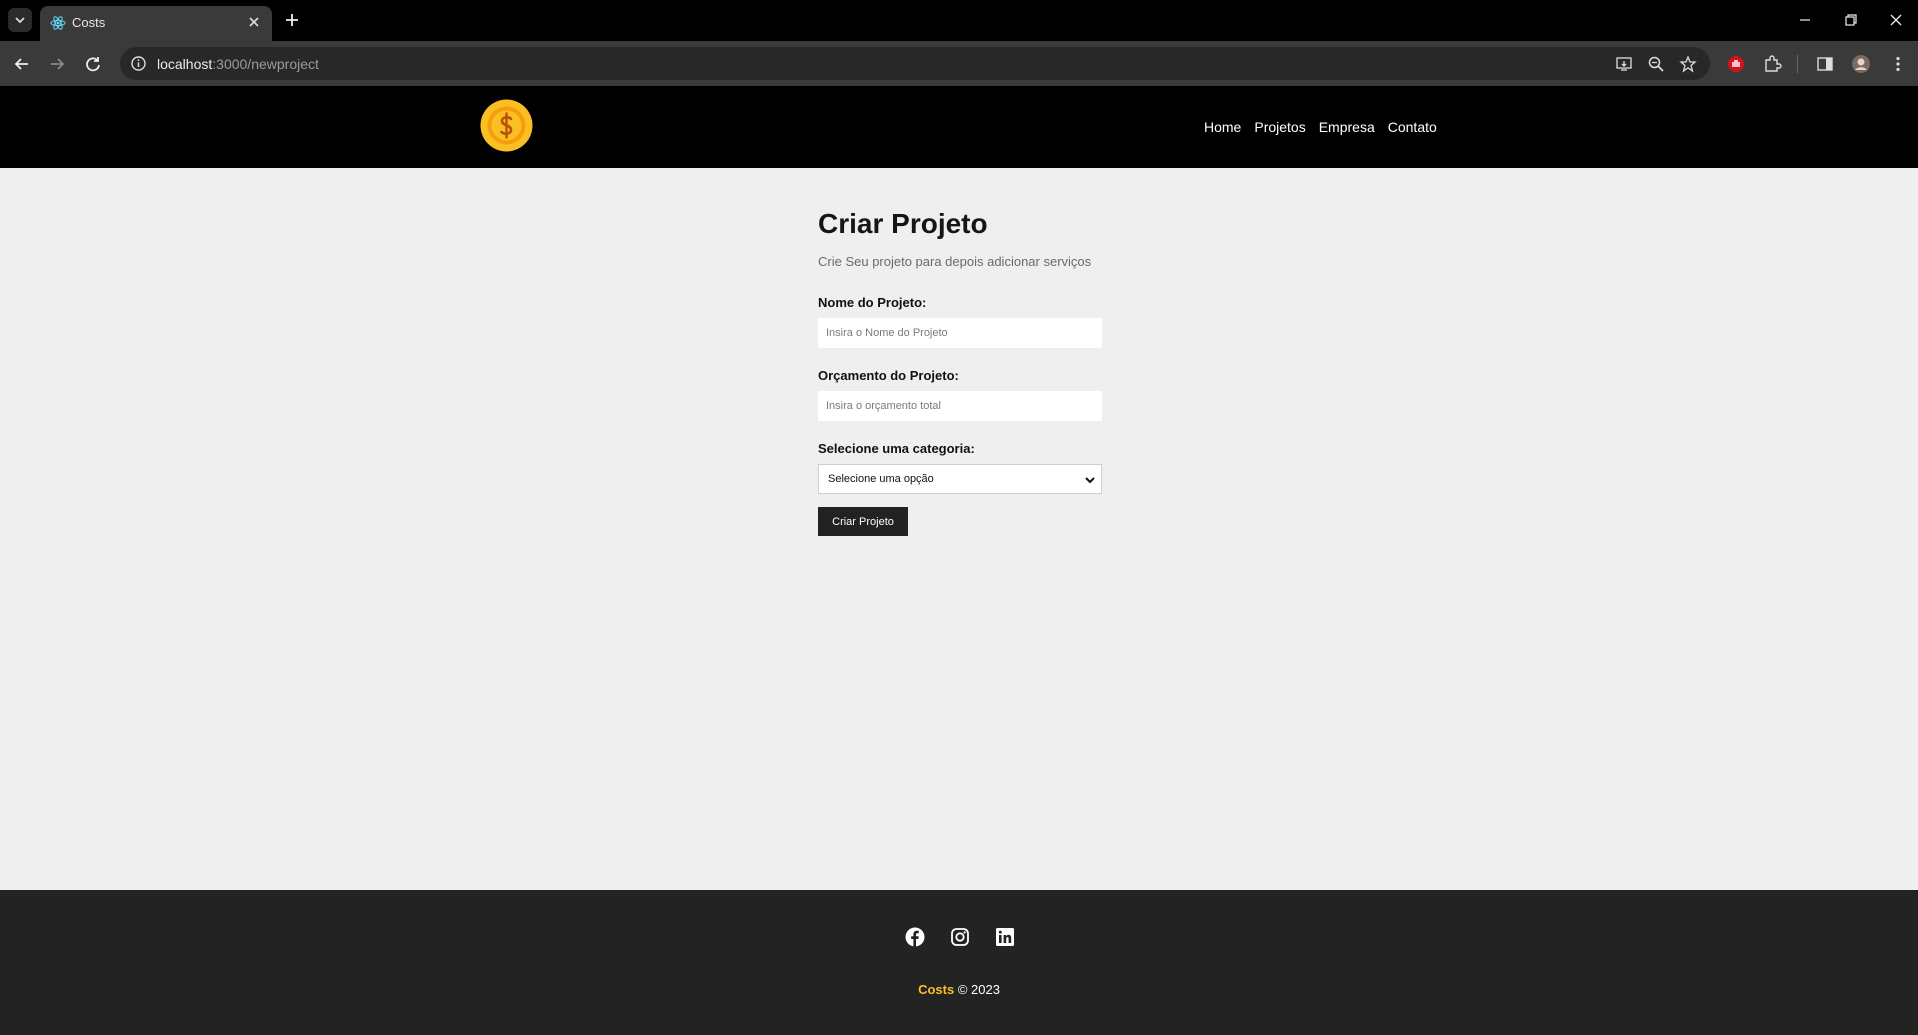  I want to click on window-close-icon, so click(1896, 20).